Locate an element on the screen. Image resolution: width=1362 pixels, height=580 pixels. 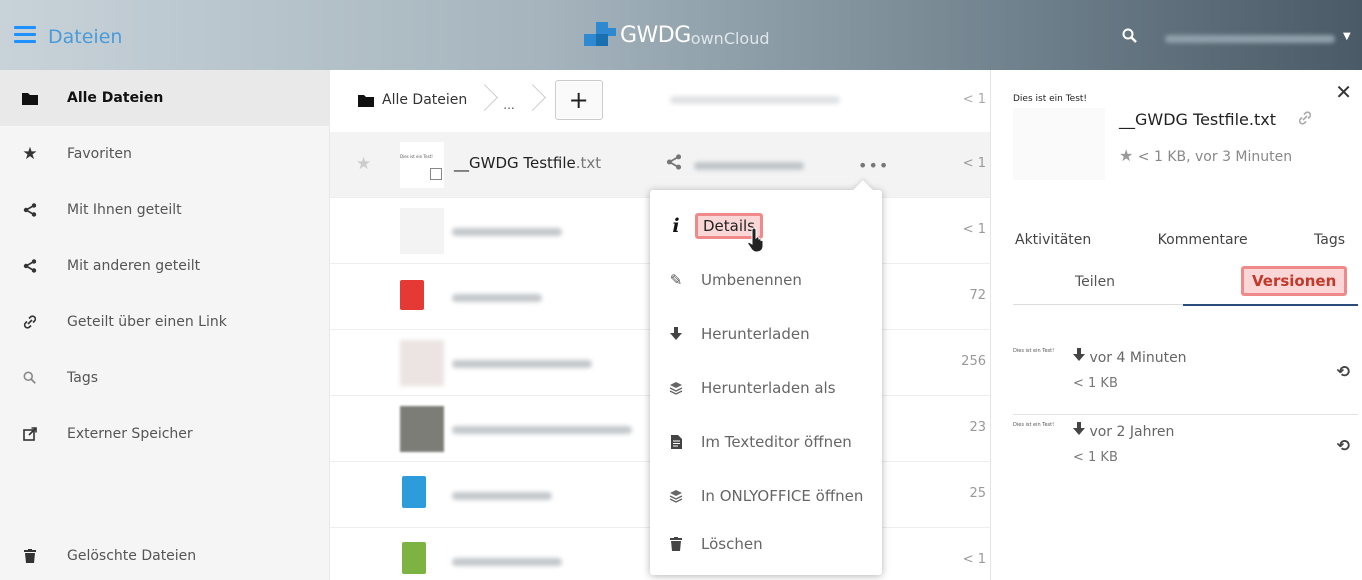
sidebar-item-label: Tags is located at coordinates (82, 378).